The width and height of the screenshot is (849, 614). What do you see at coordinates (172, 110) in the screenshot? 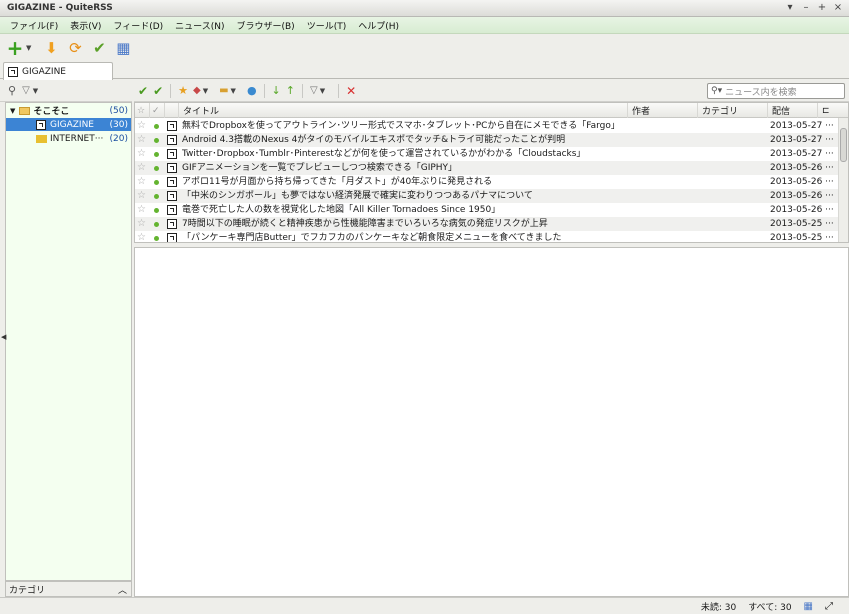
I see `column-feed` at bounding box center [172, 110].